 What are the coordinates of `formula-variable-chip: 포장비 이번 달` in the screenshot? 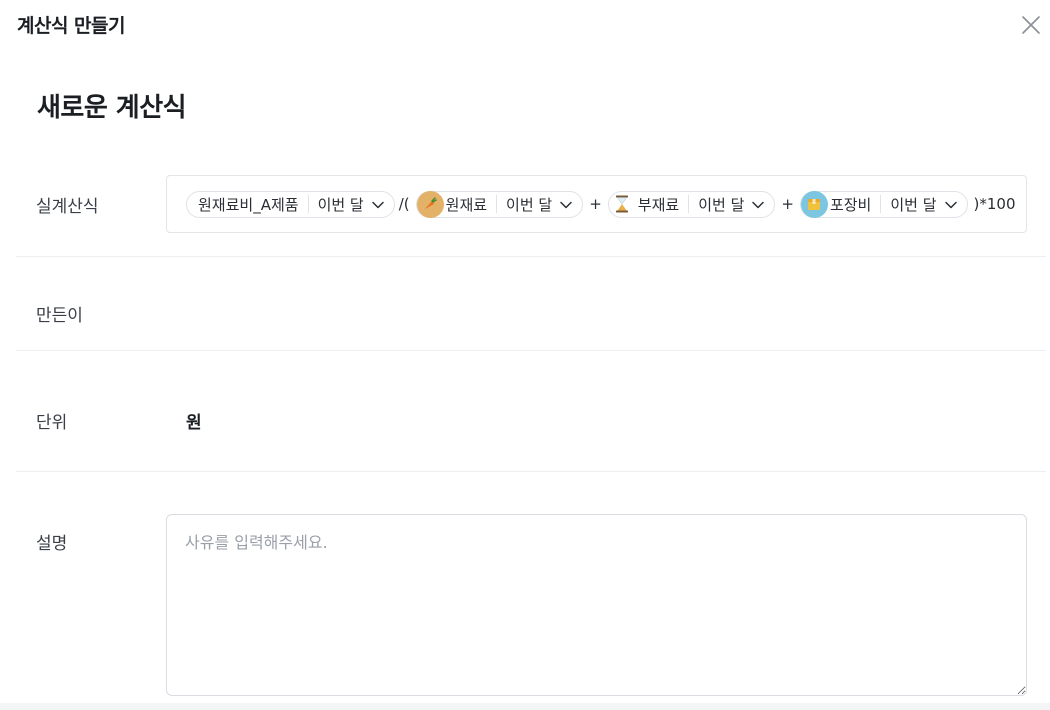 It's located at (883, 204).